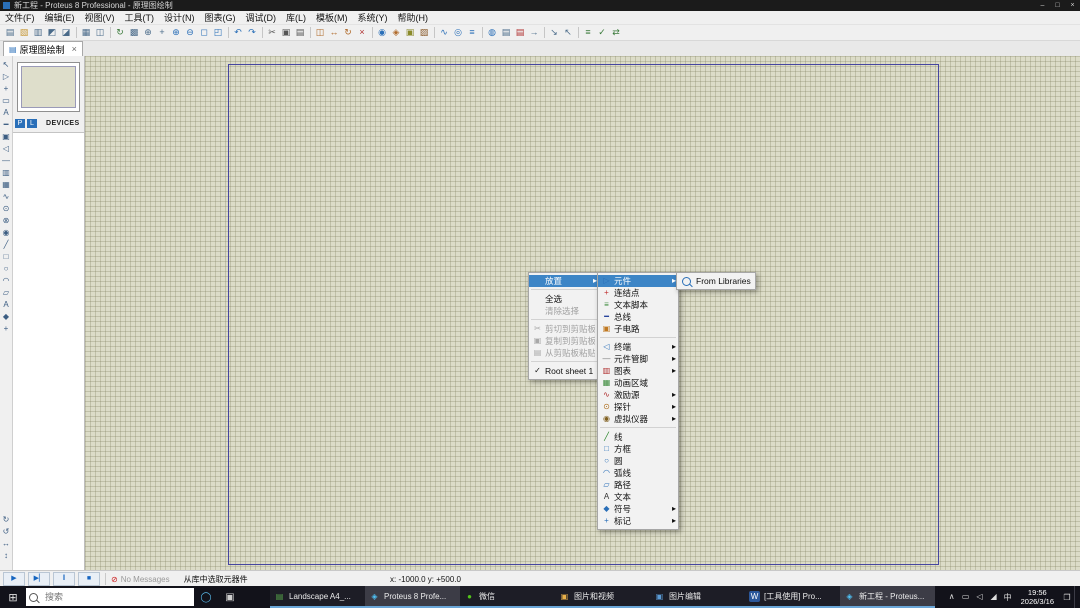  What do you see at coordinates (24, 32) in the screenshot?
I see `open-project-icon: ▧` at bounding box center [24, 32].